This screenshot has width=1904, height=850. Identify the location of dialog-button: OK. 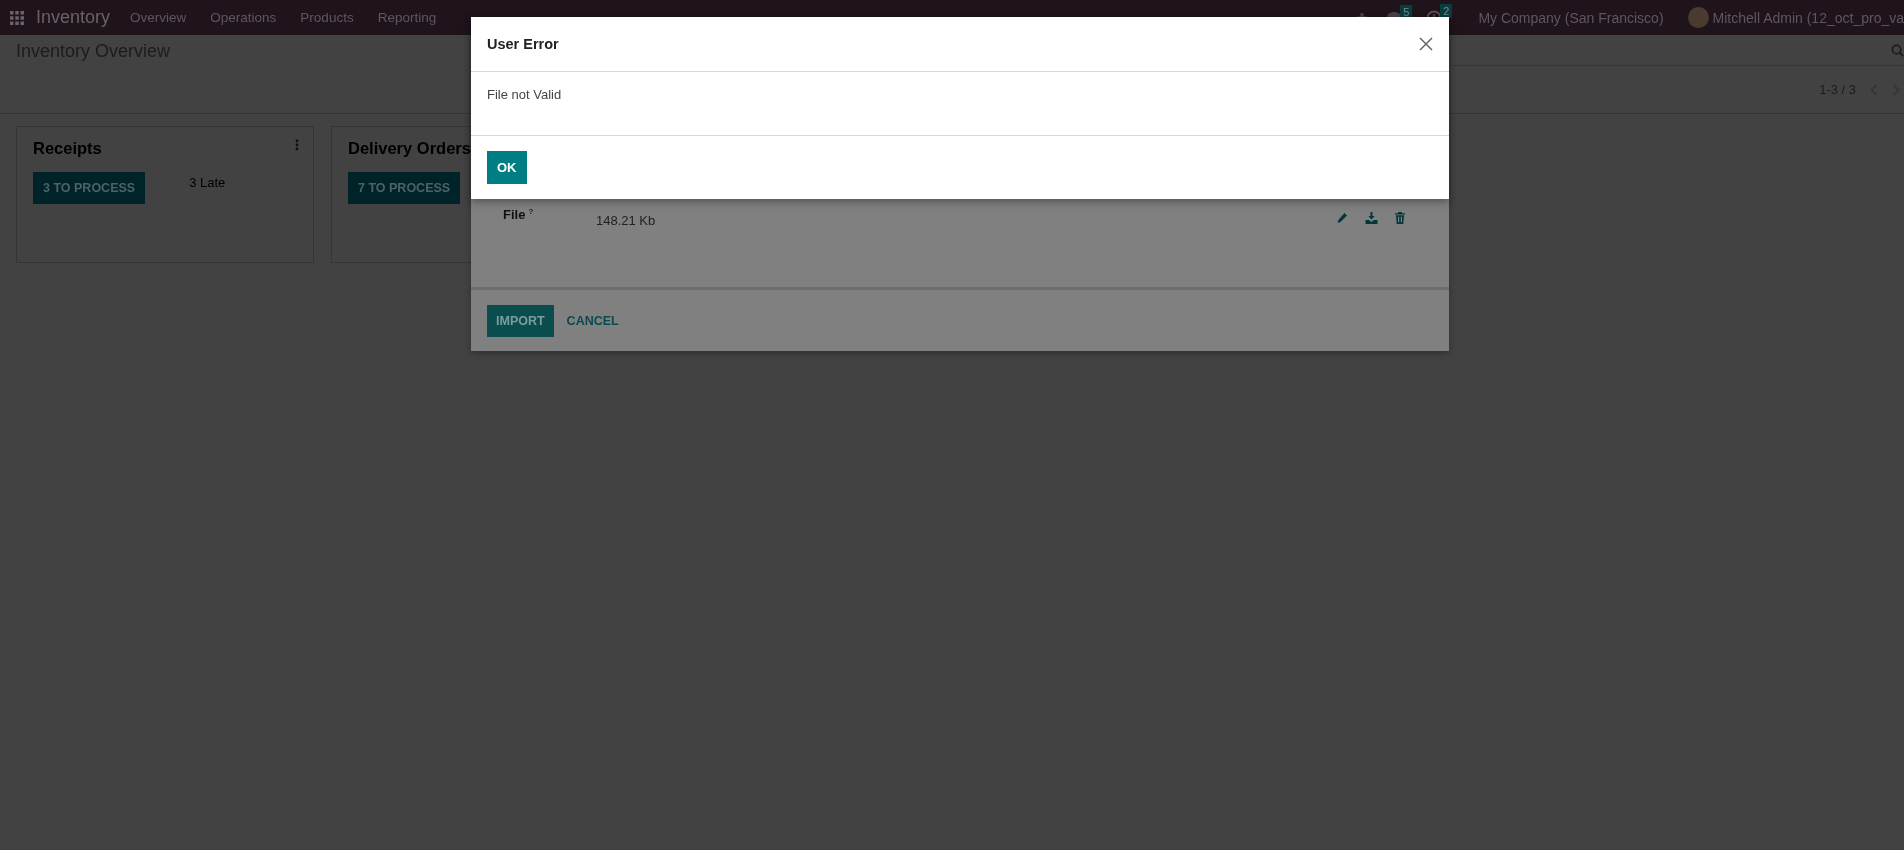
(507, 167).